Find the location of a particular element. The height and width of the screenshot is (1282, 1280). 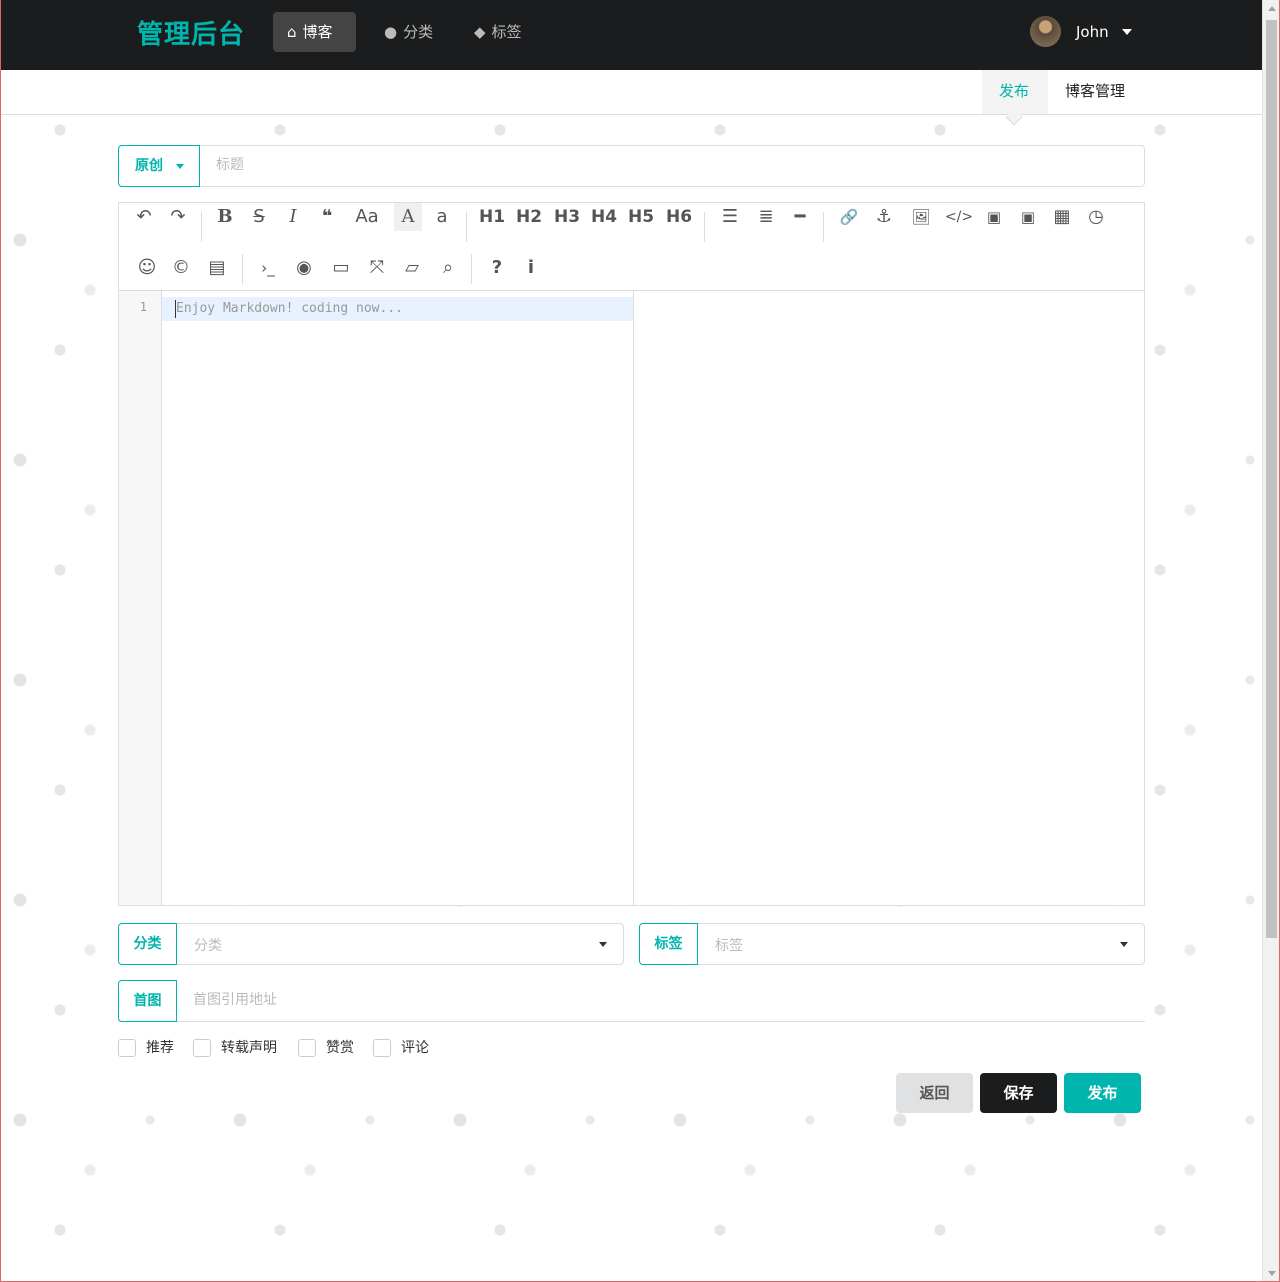

undo-icon: ↶ is located at coordinates (144, 217).